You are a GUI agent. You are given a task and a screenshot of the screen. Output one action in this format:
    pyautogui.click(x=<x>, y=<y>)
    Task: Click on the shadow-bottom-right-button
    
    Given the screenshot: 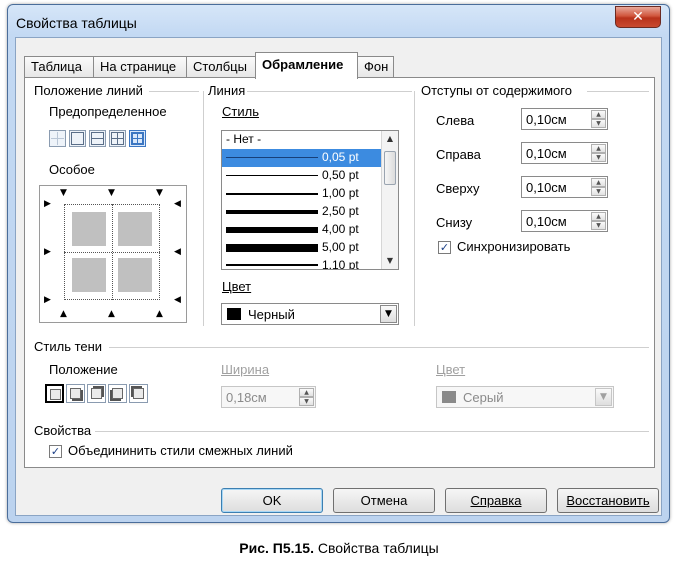 What is the action you would take?
    pyautogui.click(x=75, y=393)
    